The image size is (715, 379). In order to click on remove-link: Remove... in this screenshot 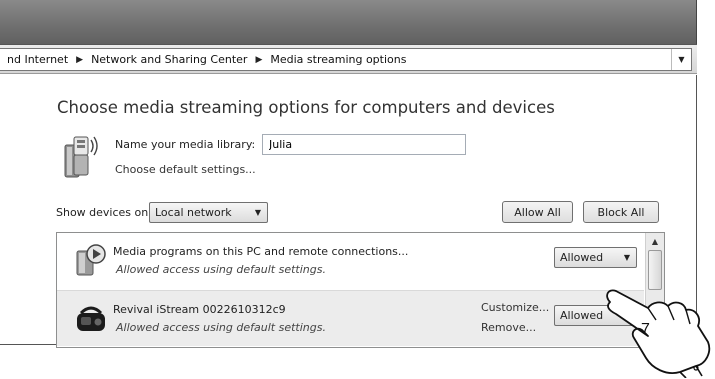, I will do `click(508, 327)`.